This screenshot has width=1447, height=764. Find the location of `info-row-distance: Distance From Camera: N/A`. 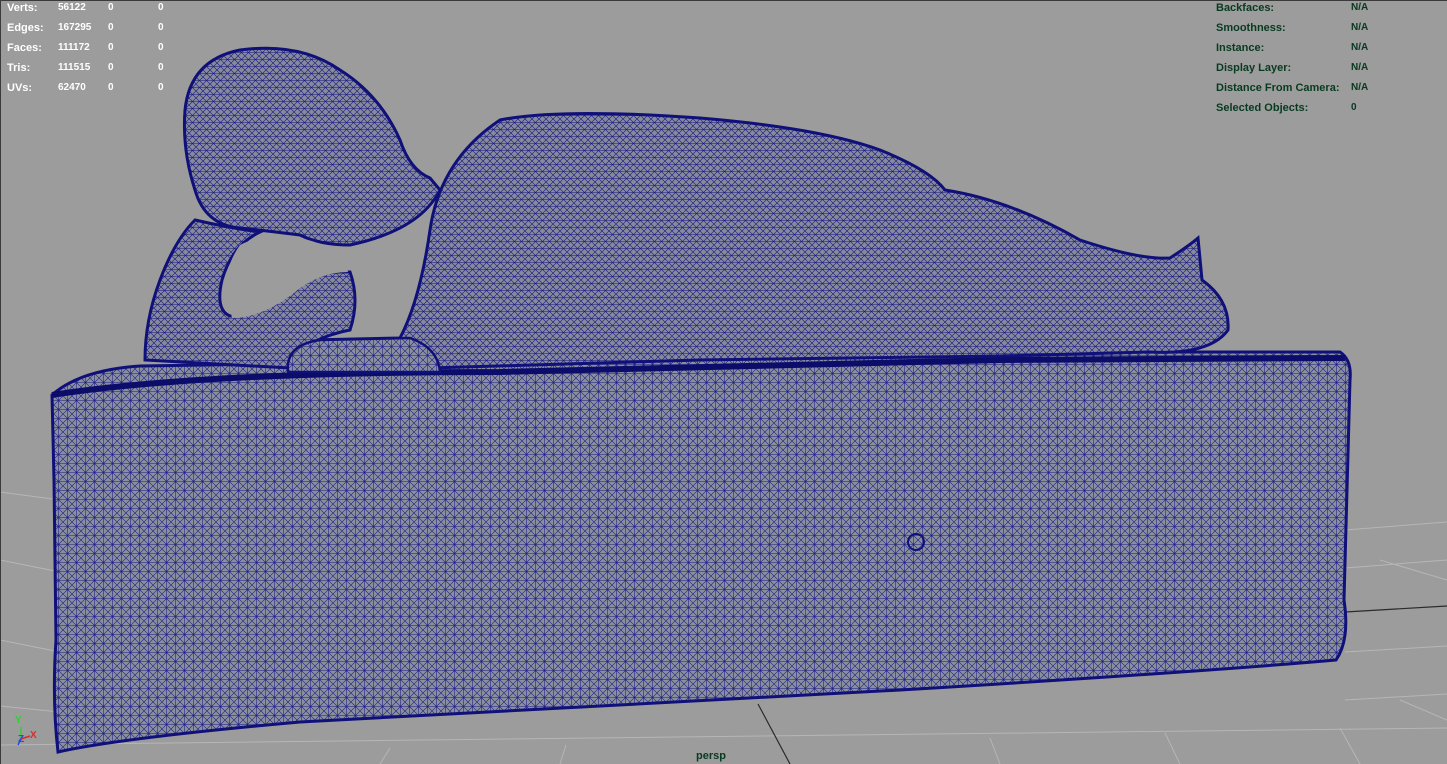

info-row-distance: Distance From Camera: N/A is located at coordinates (1331, 88).